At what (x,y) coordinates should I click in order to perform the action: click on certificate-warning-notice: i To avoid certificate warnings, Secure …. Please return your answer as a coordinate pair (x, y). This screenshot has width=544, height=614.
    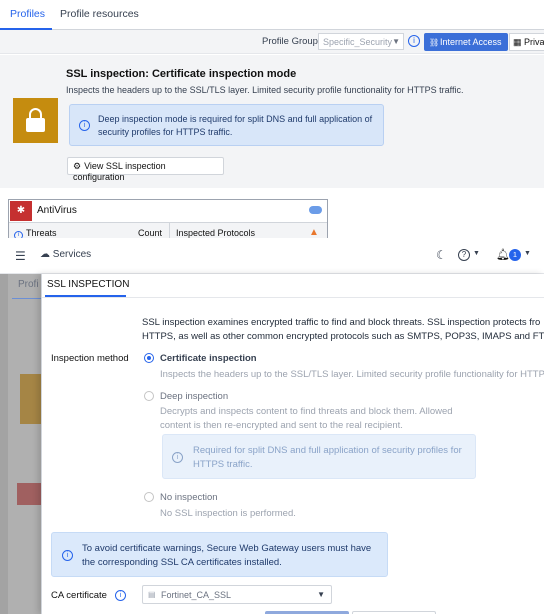
    Looking at the image, I should click on (219, 554).